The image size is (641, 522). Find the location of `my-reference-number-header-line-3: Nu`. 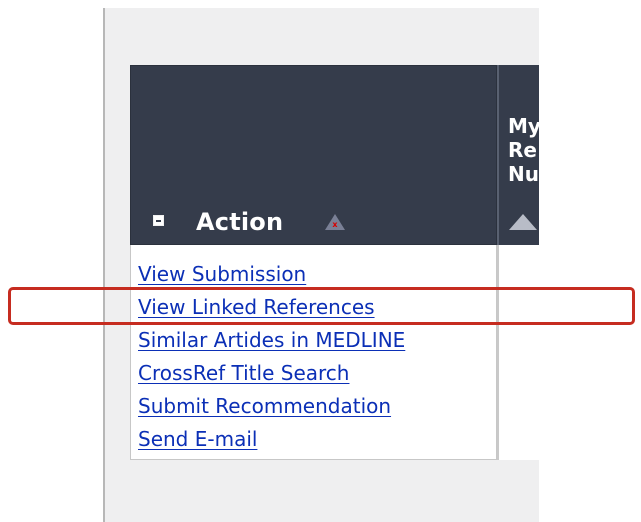

my-reference-number-header-line-3: Nu is located at coordinates (523, 174).